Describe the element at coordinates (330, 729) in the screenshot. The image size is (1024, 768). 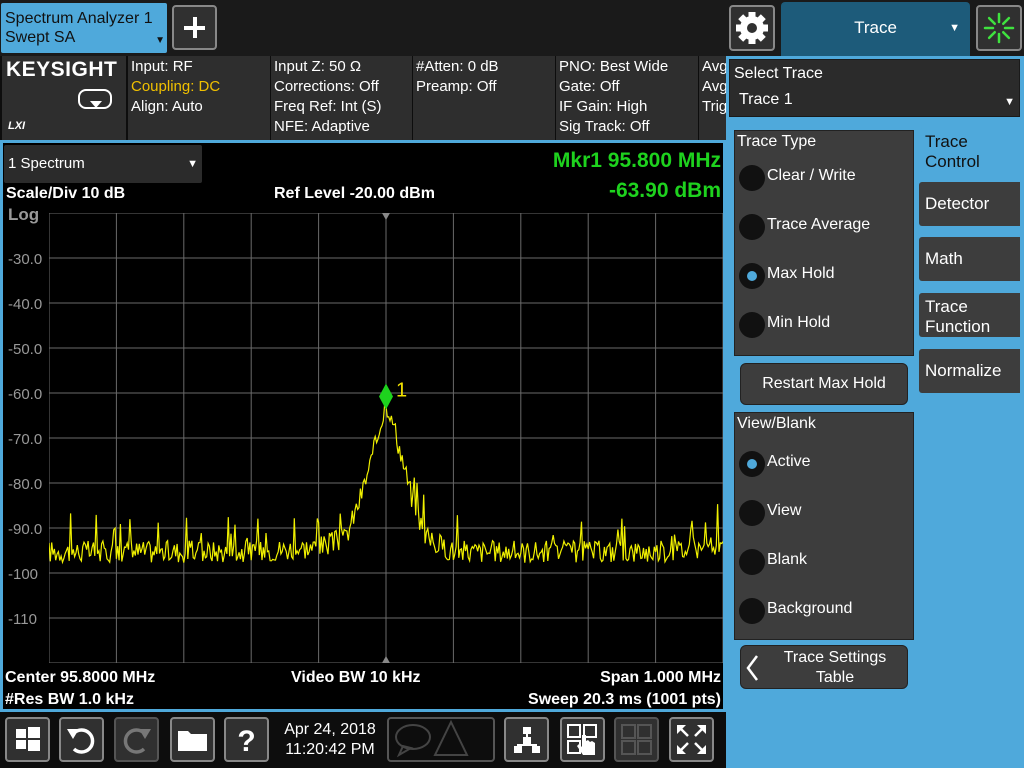
I see `date-label: Apr 24, 2018` at that location.